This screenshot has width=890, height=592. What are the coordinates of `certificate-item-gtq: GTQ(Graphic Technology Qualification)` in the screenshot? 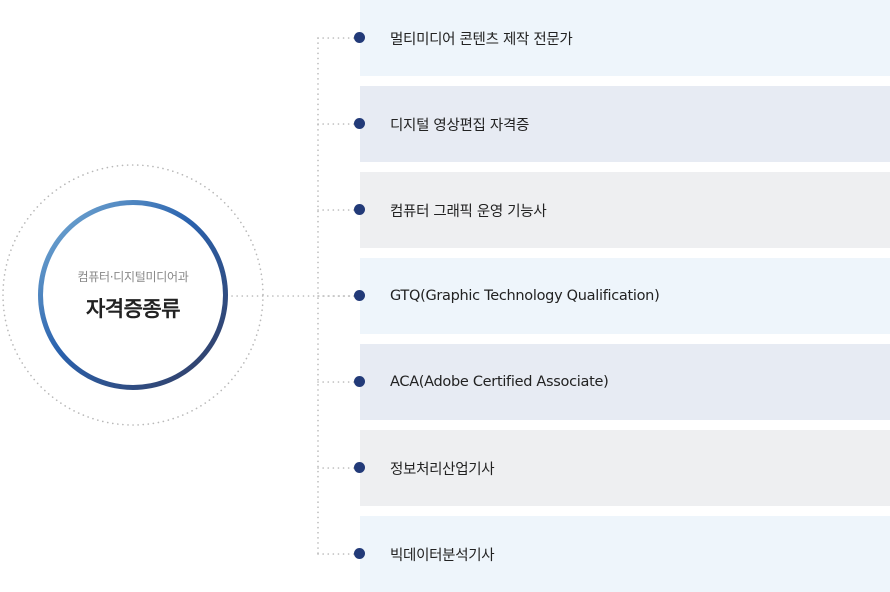 It's located at (625, 296).